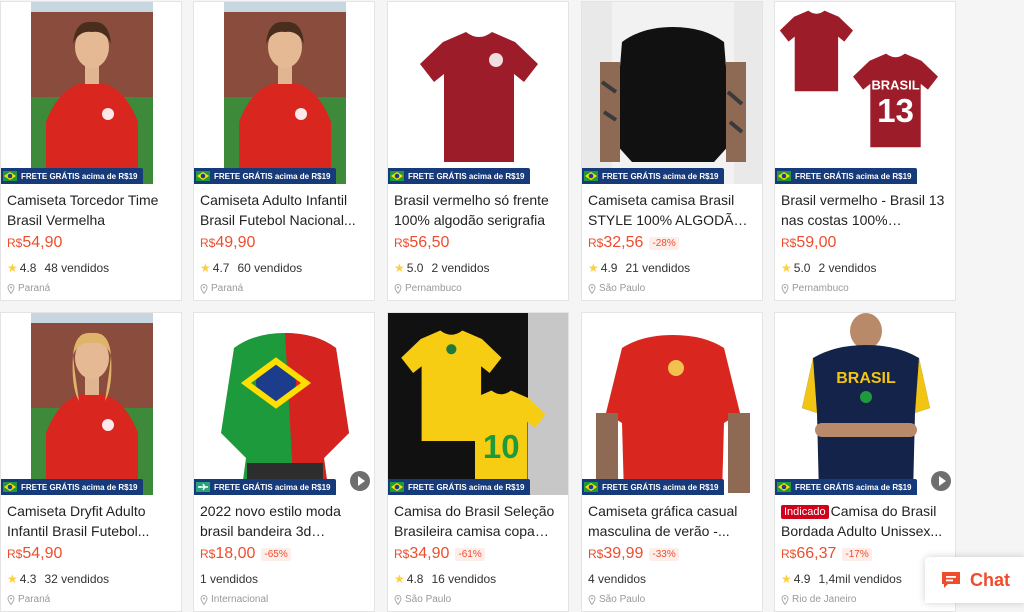 The width and height of the screenshot is (1024, 612). Describe the element at coordinates (83, 210) in the screenshot. I see `product-title-text: Camiseta Torcedor Time Brasil Vermelha` at that location.